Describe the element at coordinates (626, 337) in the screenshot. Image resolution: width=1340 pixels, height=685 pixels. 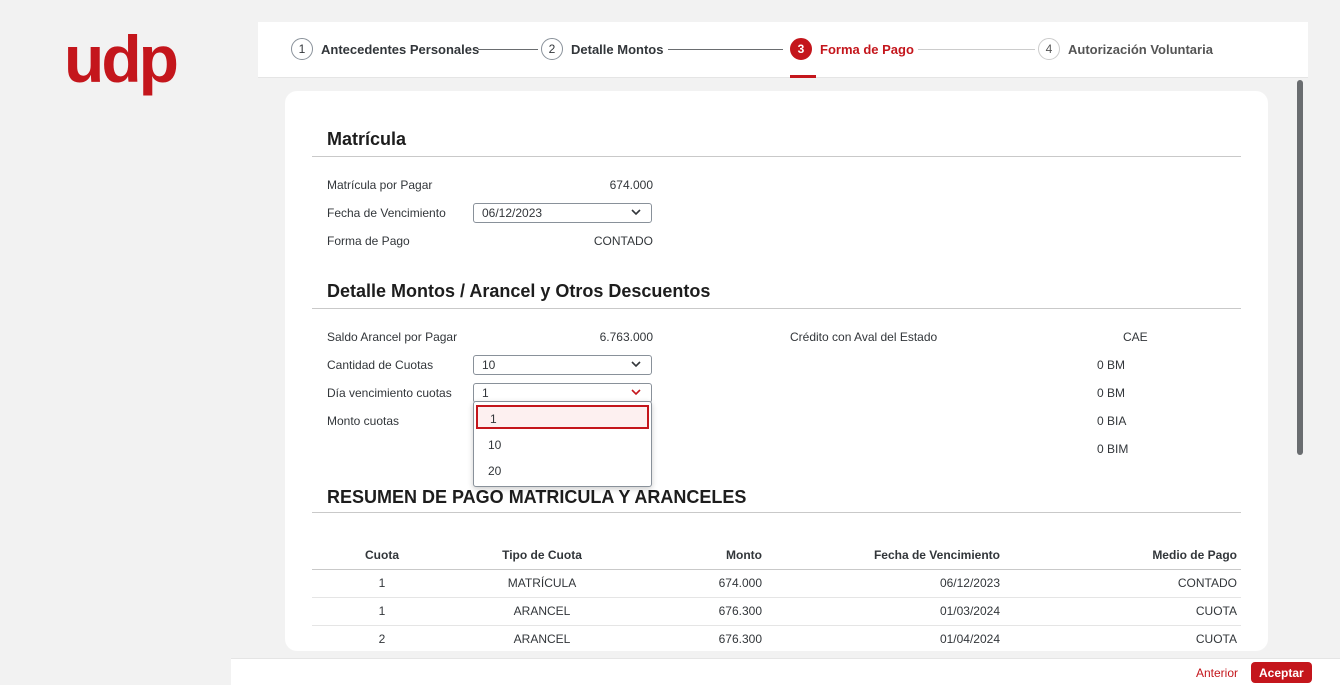
I see `saldo-arancel-value: 6.763.000` at that location.